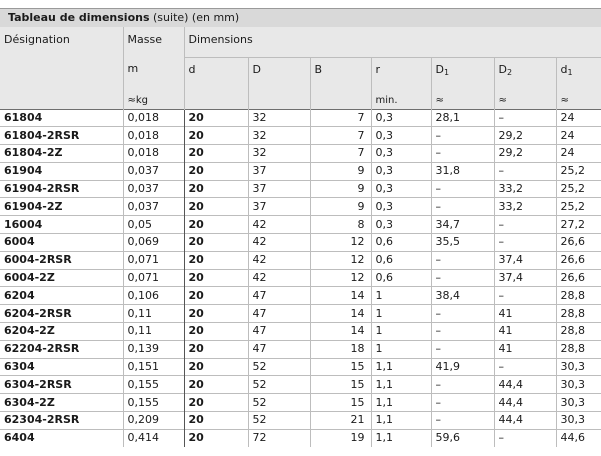 The height and width of the screenshot is (456, 601). Describe the element at coordinates (502, 100) in the screenshot. I see `header-D2-approx: ≈` at that location.